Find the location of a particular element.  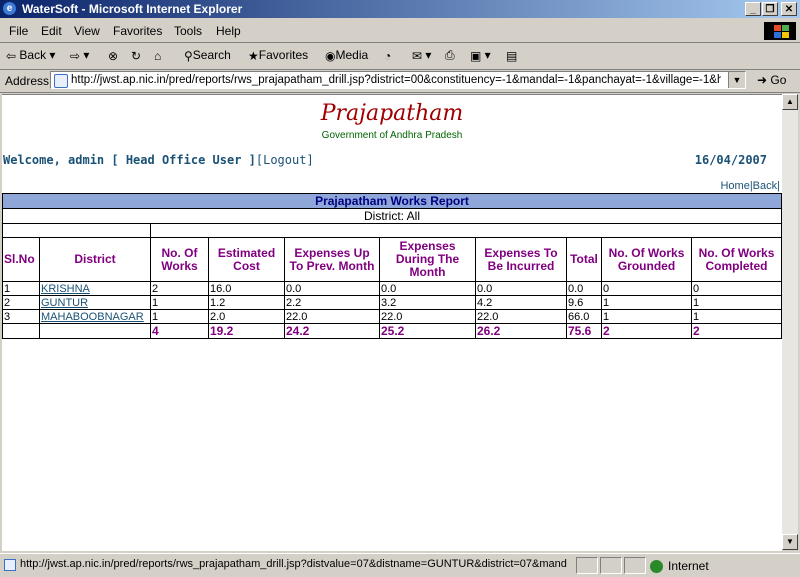

forward-button: ⇨ ▾ is located at coordinates (79, 55).